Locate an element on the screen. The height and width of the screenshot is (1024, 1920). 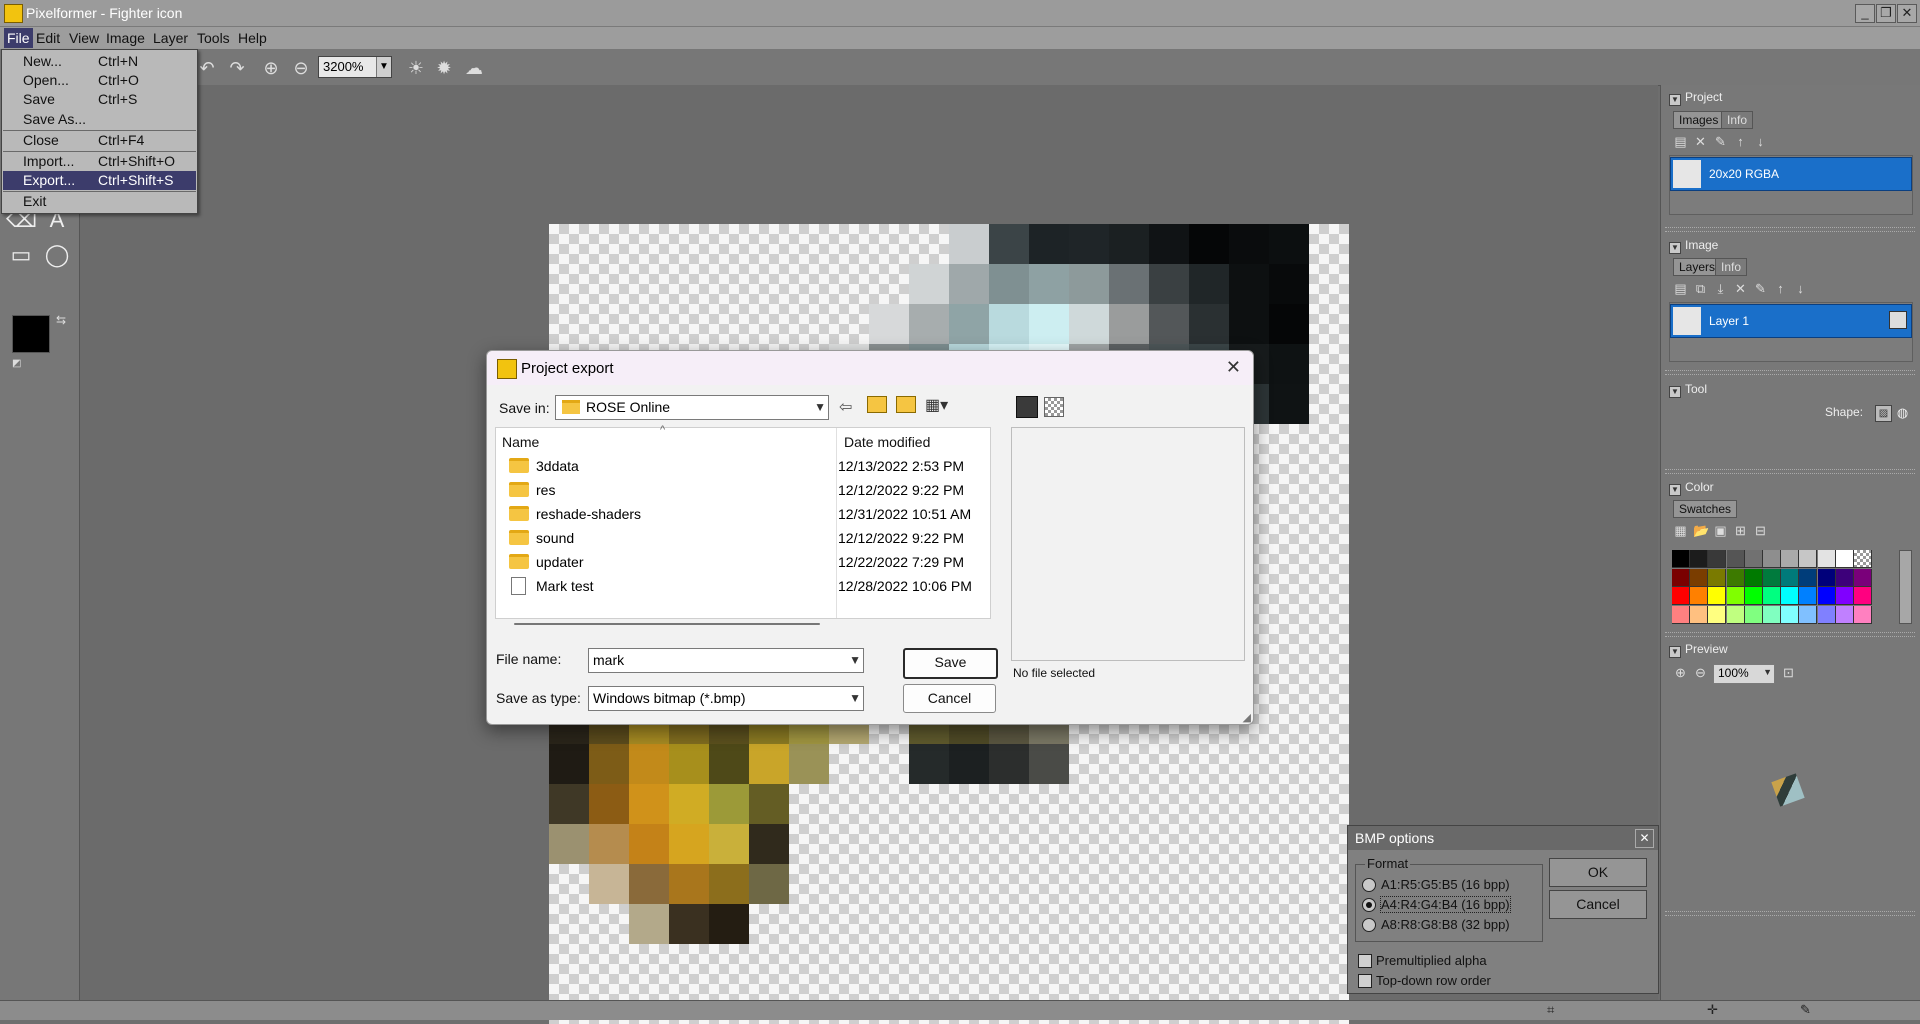
column-name: Name is located at coordinates (520, 442).